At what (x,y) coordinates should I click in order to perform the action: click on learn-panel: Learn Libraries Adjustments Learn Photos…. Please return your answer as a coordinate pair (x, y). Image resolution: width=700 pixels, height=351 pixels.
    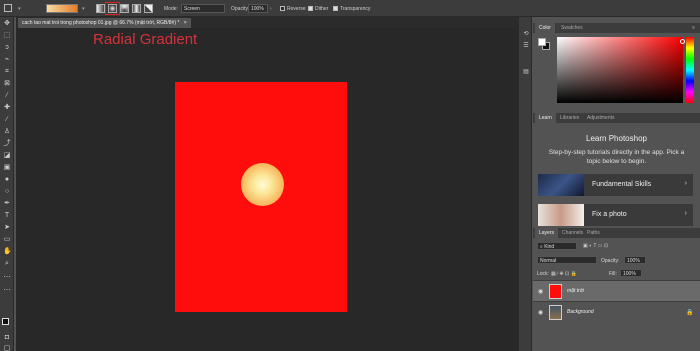
    Looking at the image, I should click on (616, 170).